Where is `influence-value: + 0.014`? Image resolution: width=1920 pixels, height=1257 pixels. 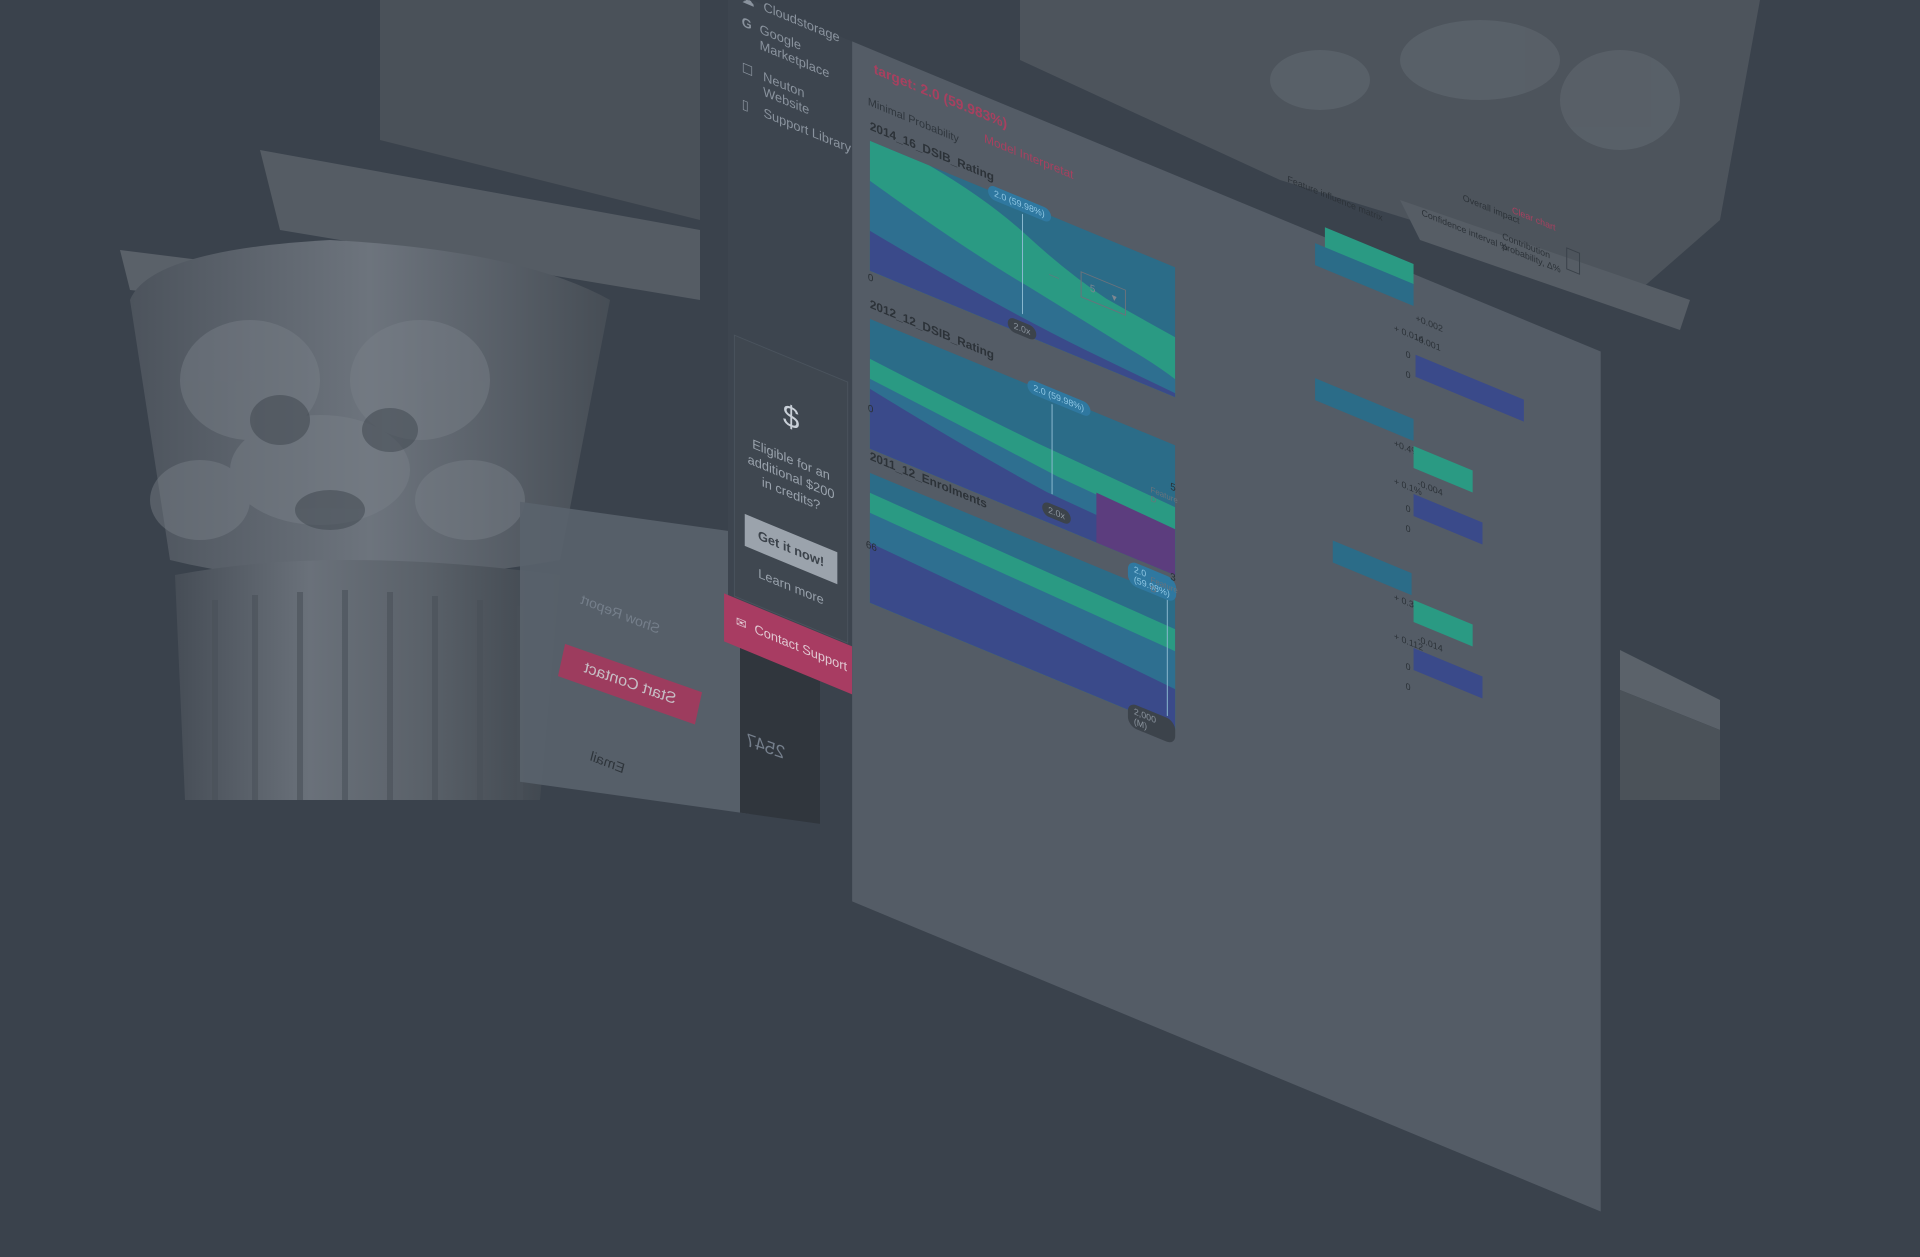 influence-value: + 0.014 is located at coordinates (1408, 334).